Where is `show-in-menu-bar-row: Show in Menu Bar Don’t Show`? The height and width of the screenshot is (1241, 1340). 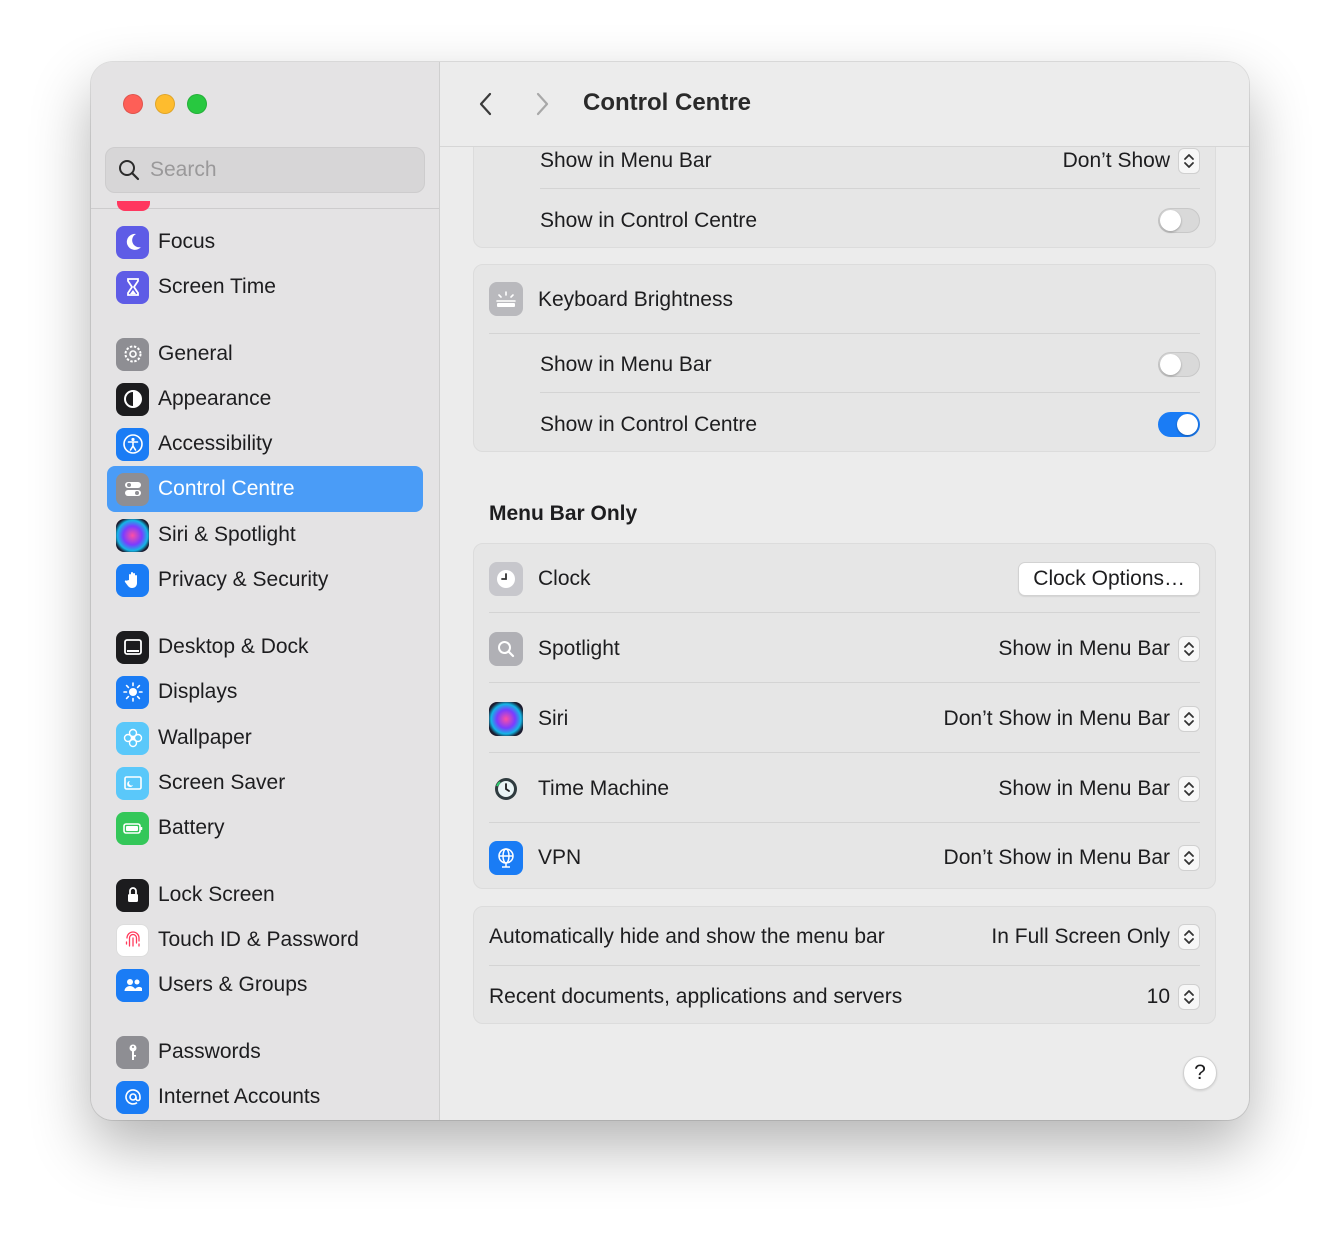
show-in-menu-bar-row: Show in Menu Bar Don’t Show is located at coordinates (844, 160).